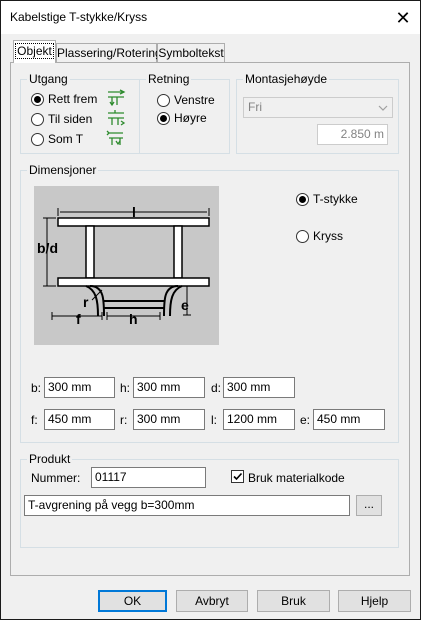  I want to click on dim-b-label: b:, so click(36, 388).